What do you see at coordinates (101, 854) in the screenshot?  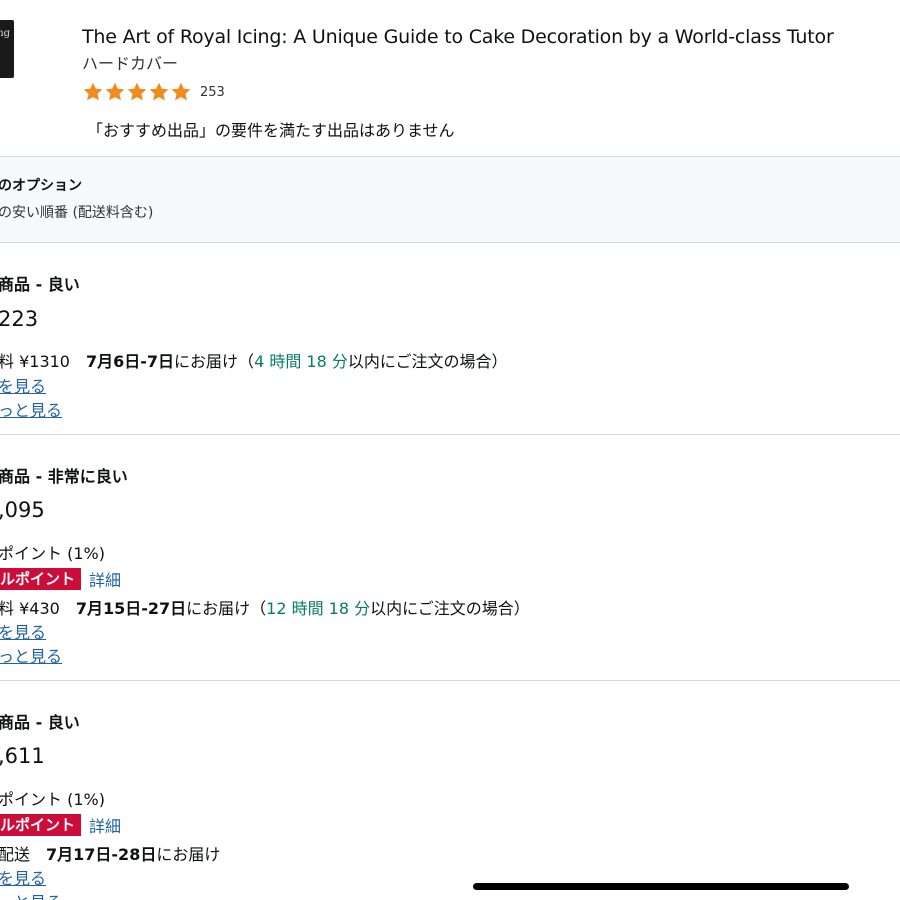 I see `delivery-date: 7月17日-28日` at bounding box center [101, 854].